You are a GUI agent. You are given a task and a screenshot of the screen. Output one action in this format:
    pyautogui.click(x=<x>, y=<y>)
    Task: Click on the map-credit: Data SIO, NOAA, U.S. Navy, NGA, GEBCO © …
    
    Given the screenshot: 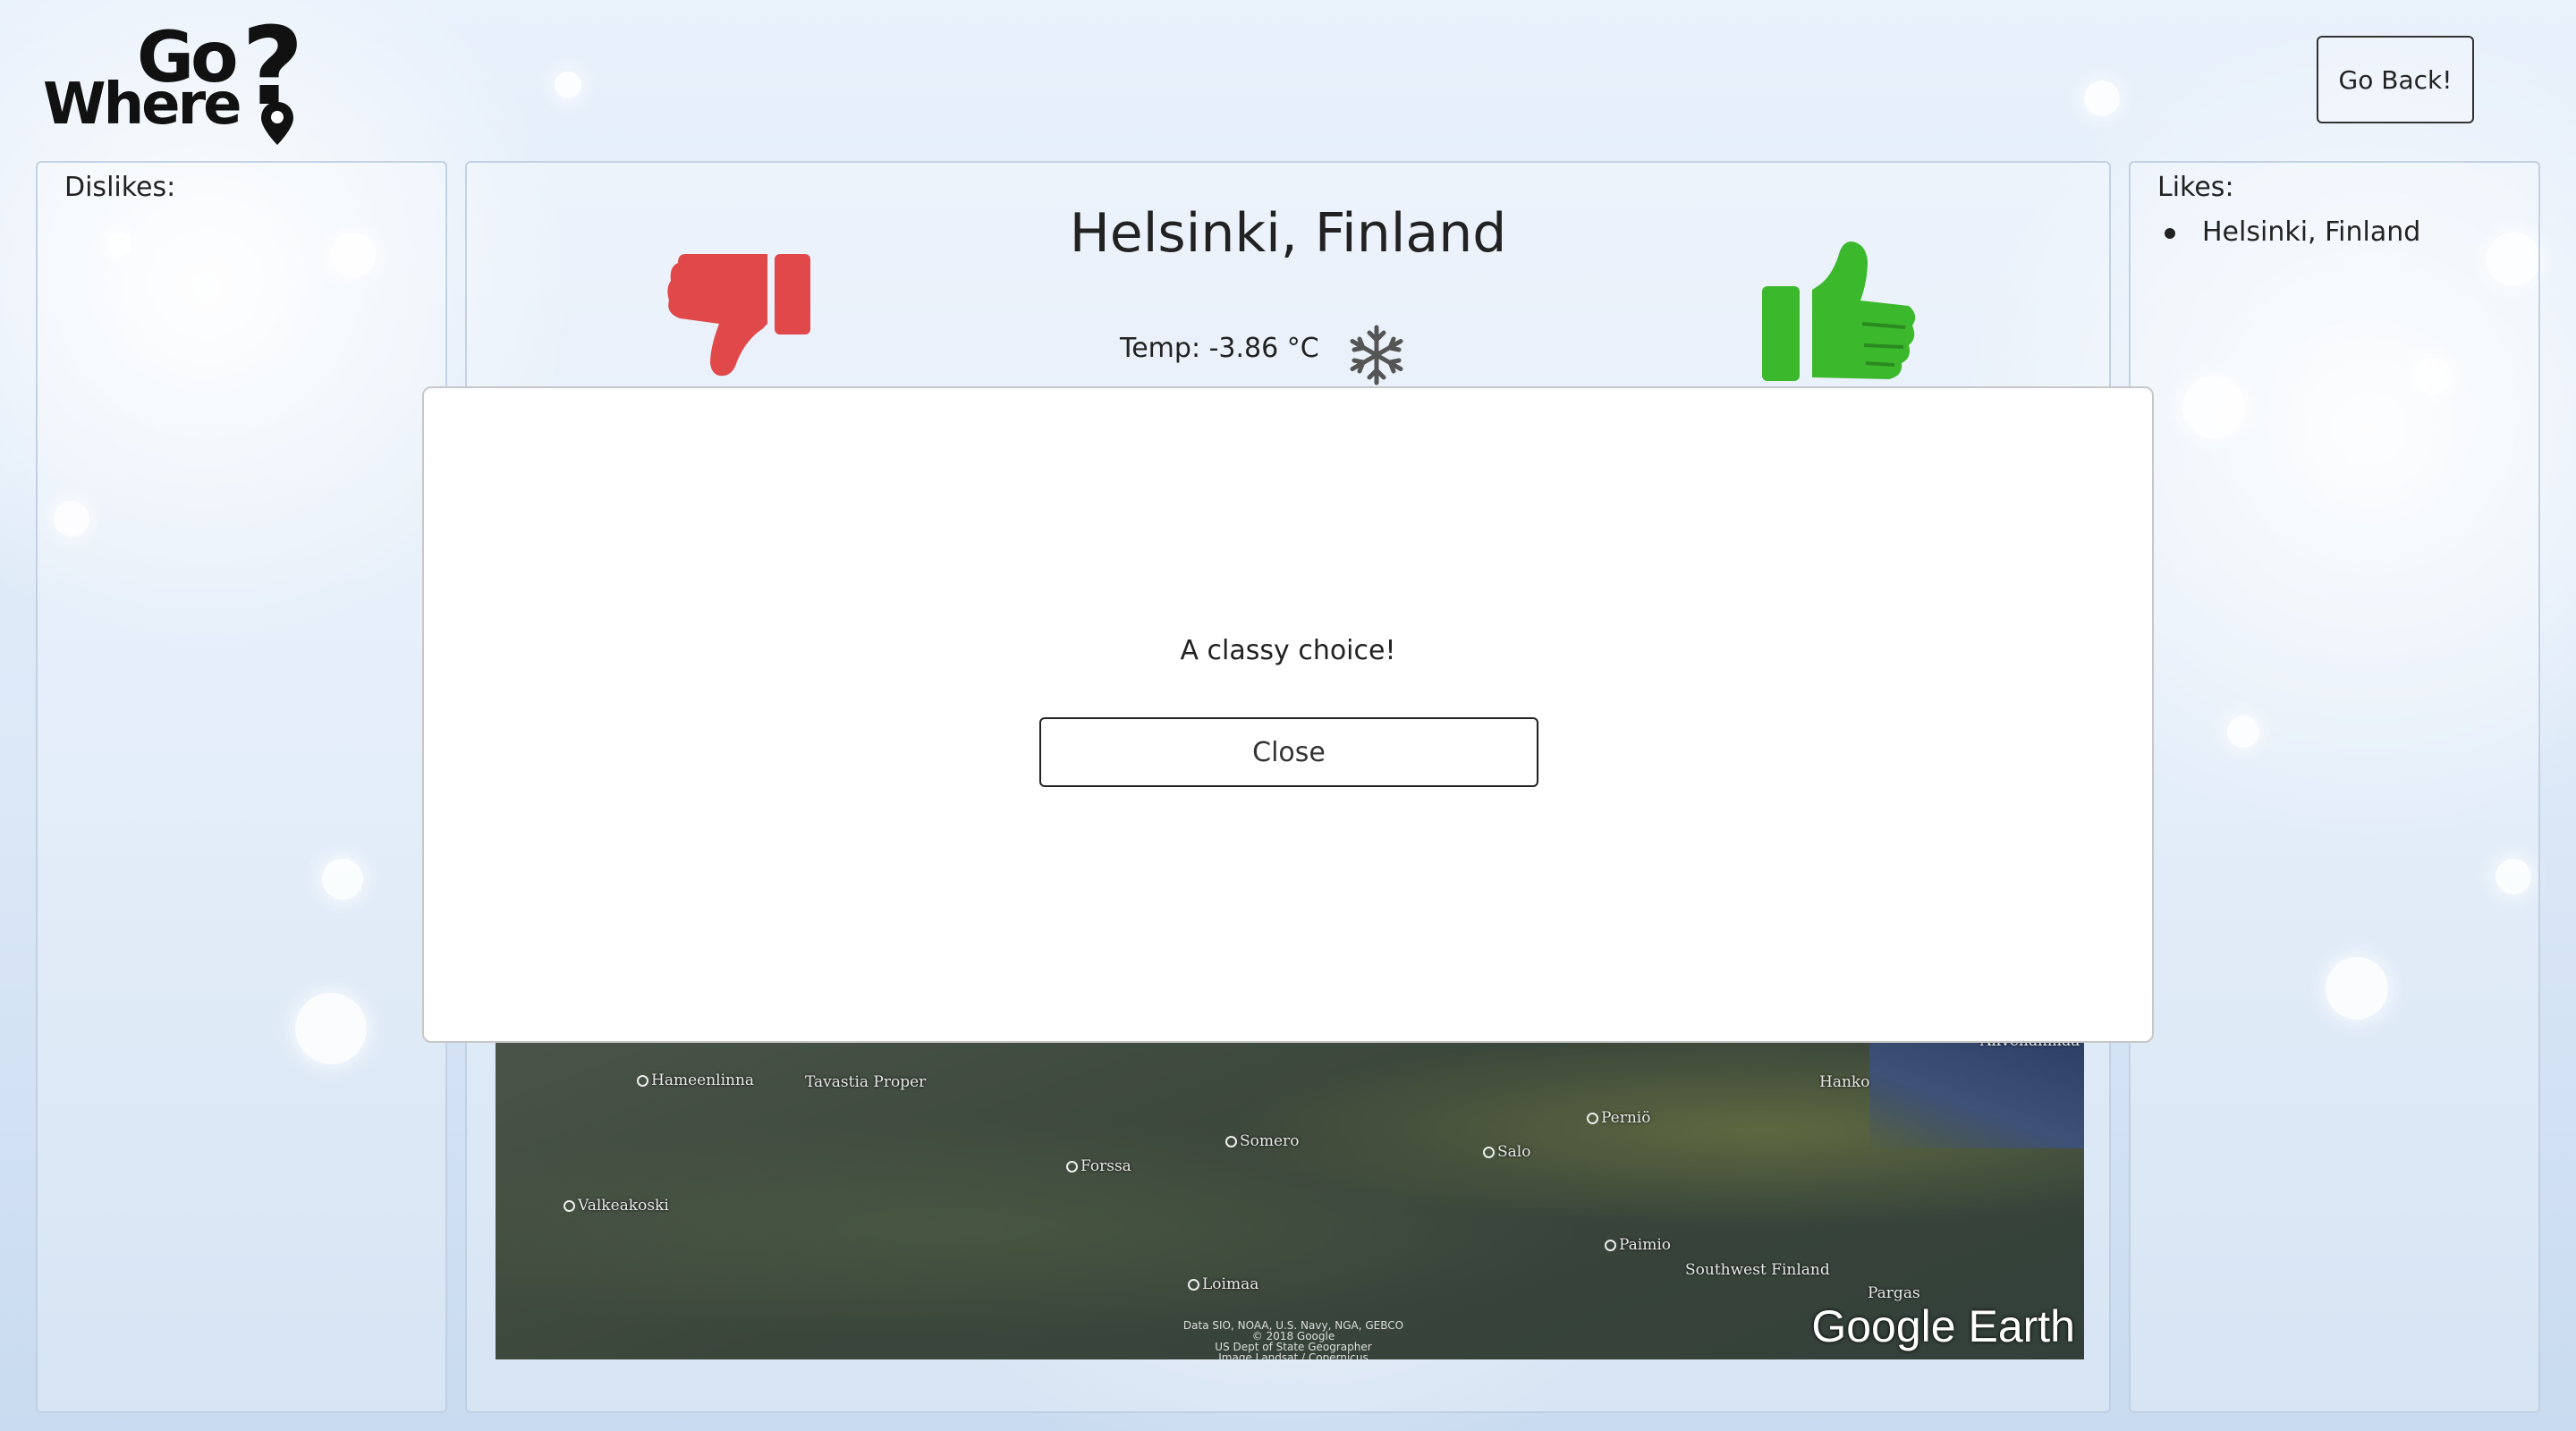 What is the action you would take?
    pyautogui.click(x=1293, y=1340)
    